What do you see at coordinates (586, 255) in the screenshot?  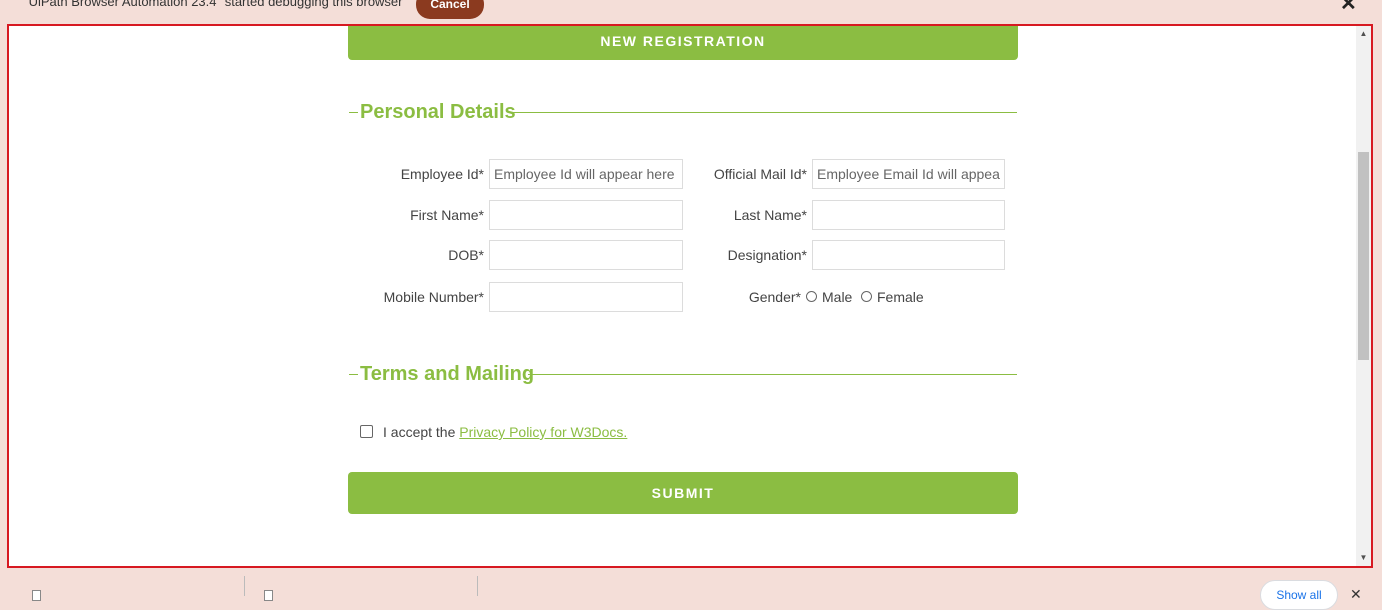 I see `dob-input` at bounding box center [586, 255].